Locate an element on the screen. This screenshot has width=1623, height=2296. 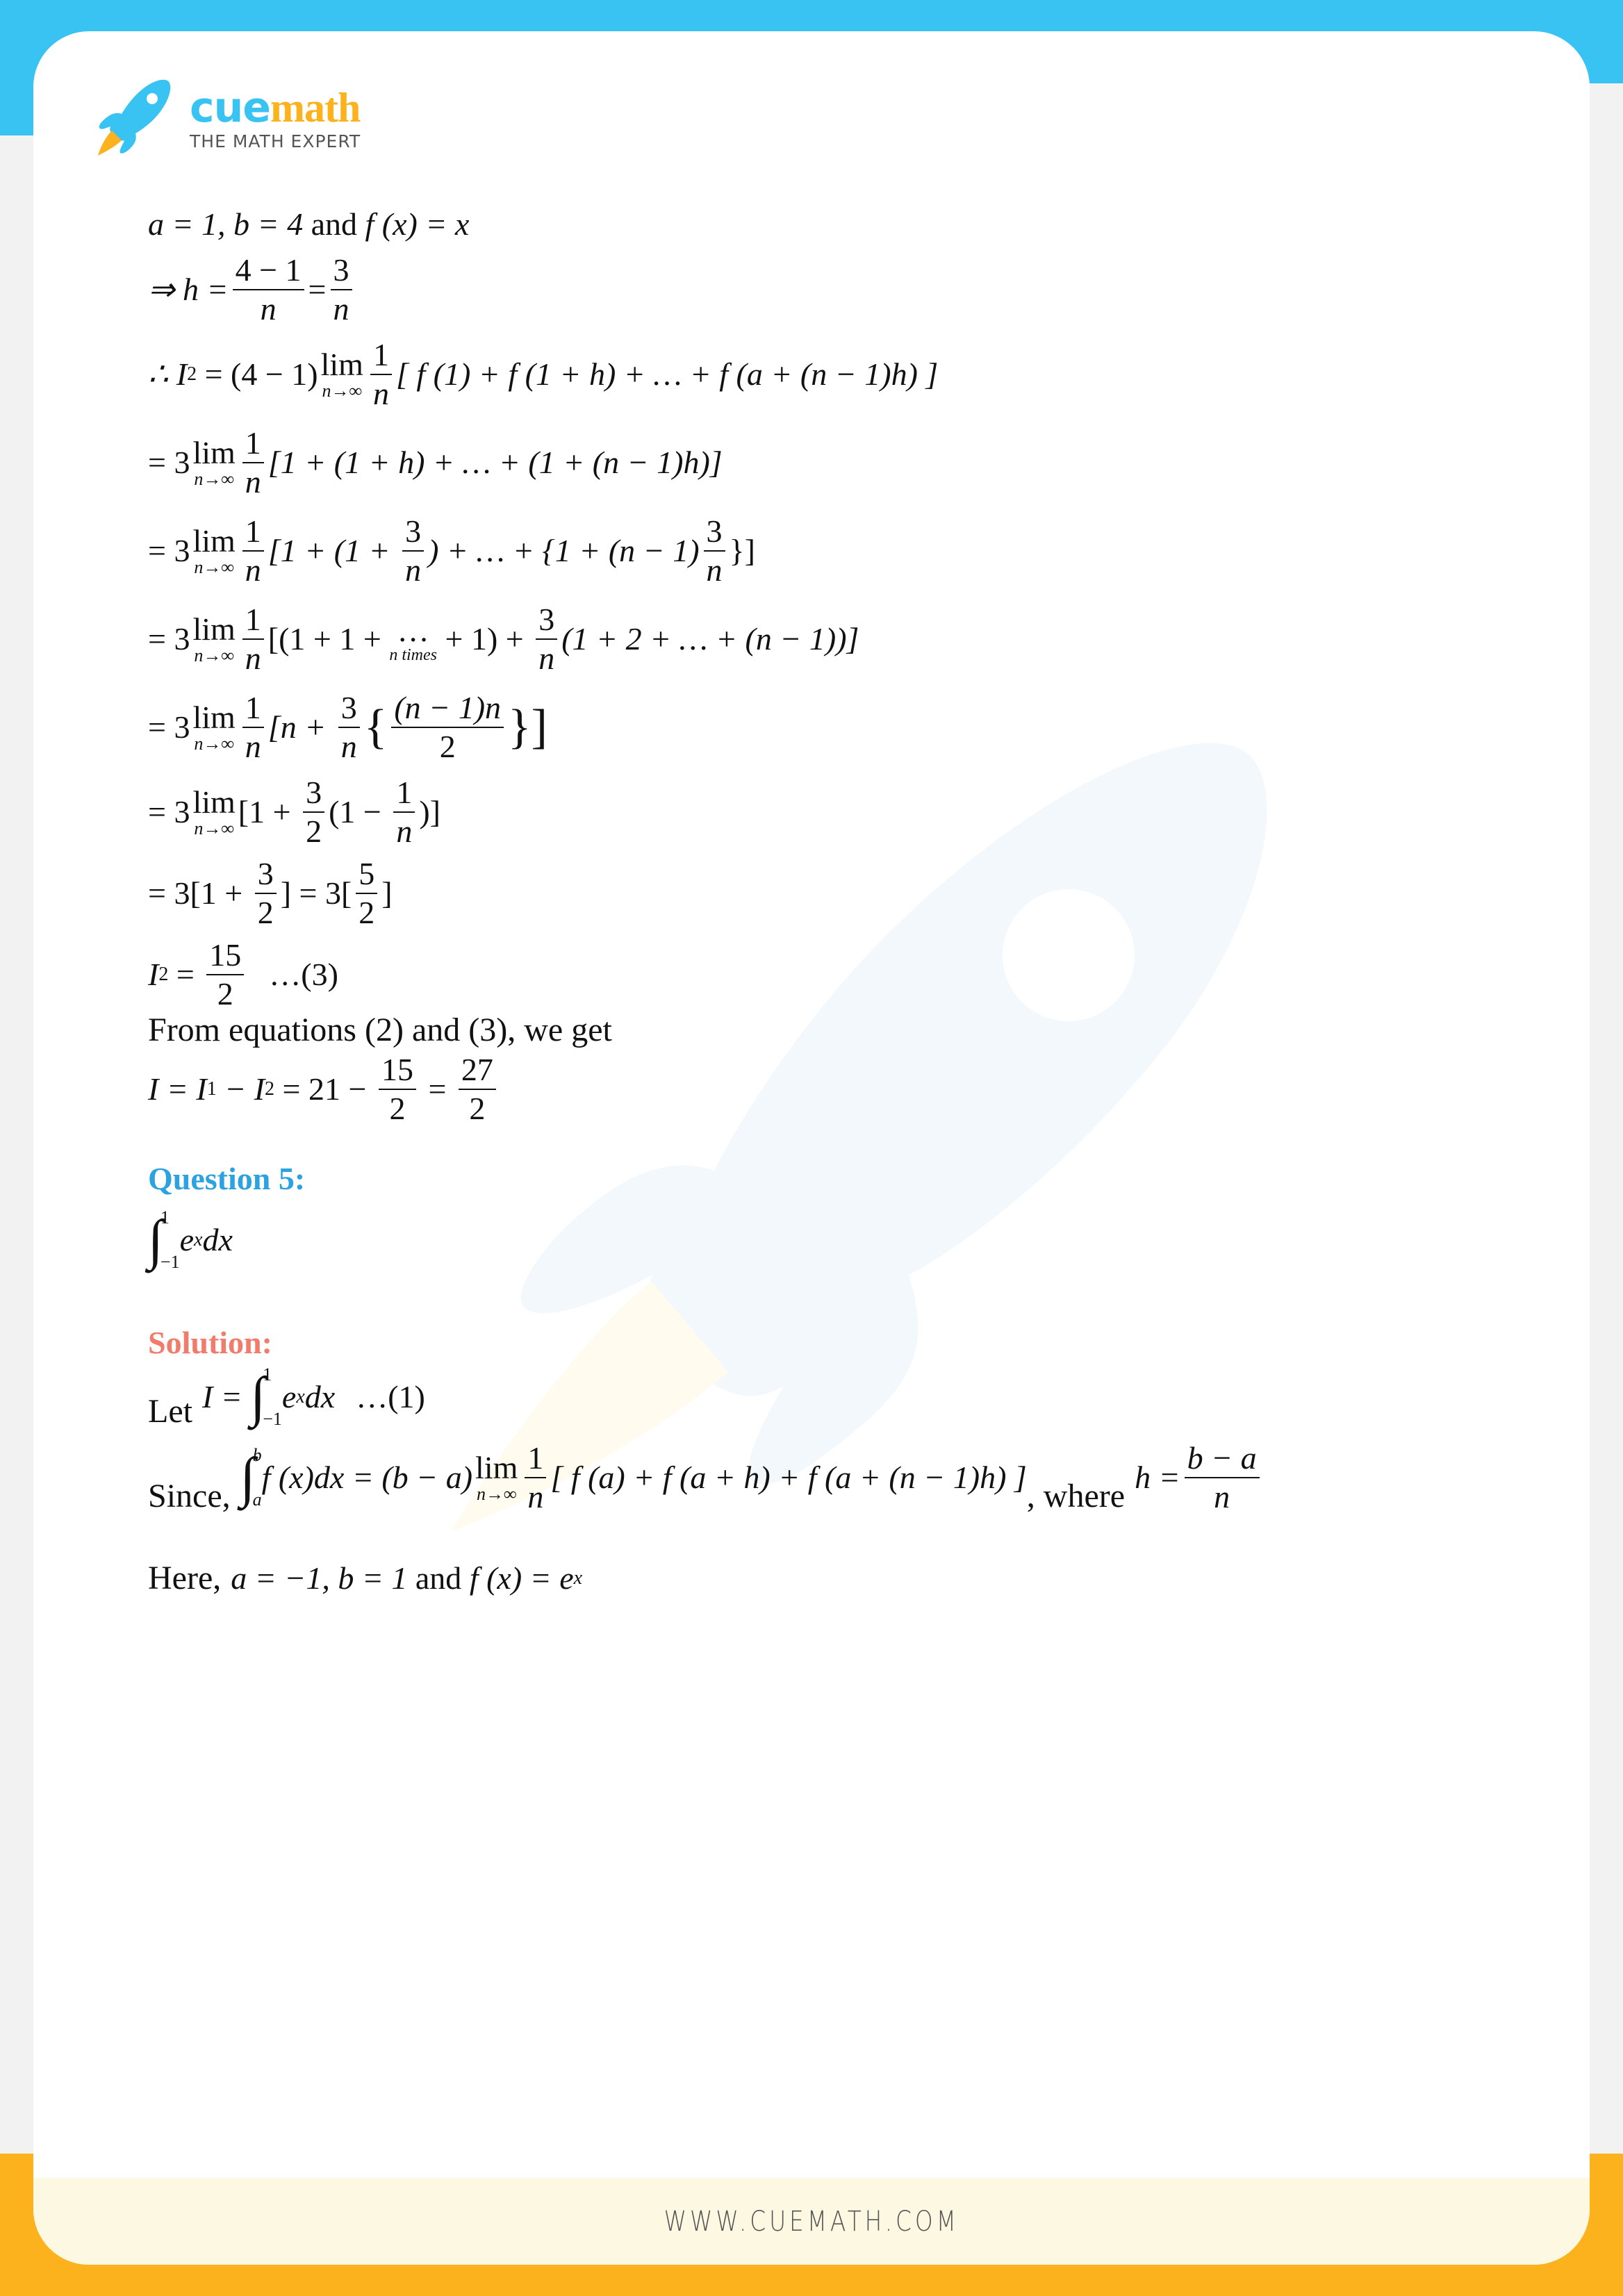
question-expression: ∫ 1 −1 e x dx is located at coordinates (191, 1239).